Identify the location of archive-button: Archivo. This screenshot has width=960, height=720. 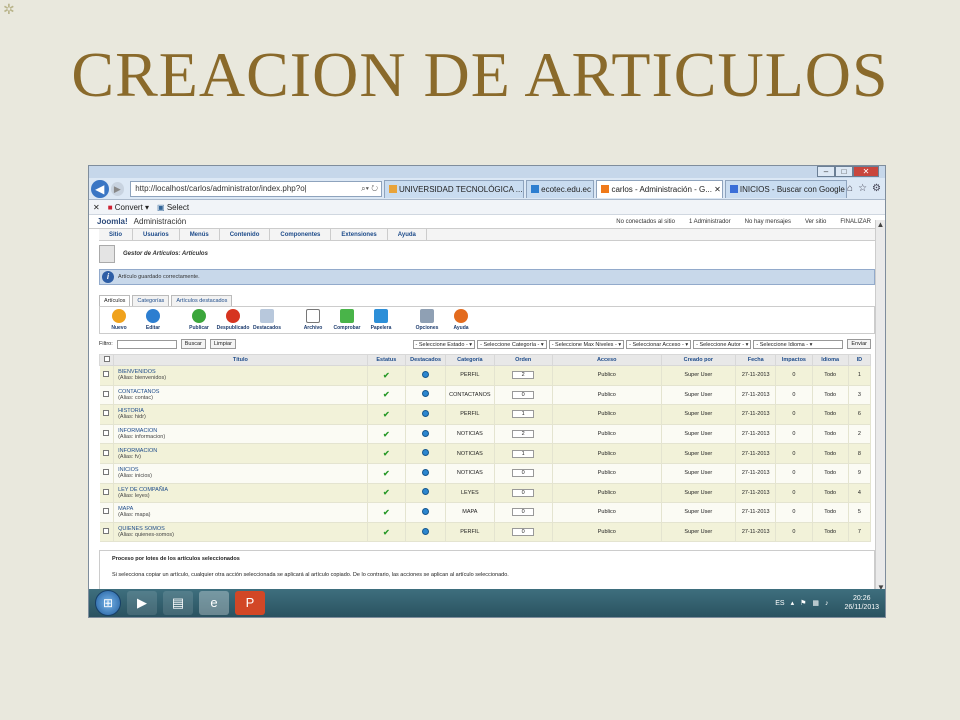
(313, 320).